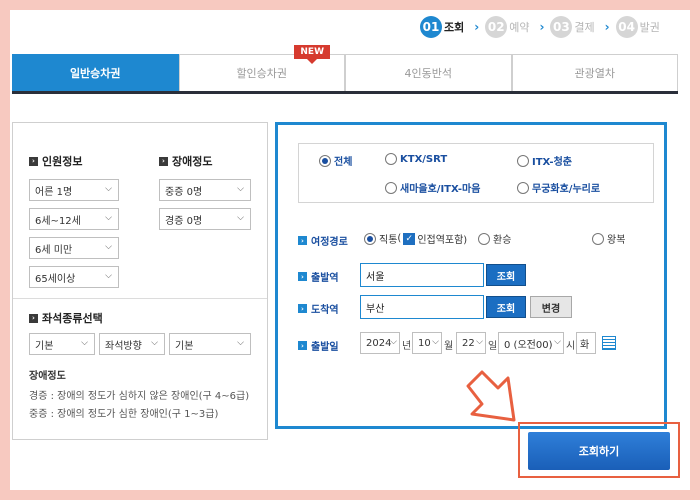 The width and height of the screenshot is (700, 500). I want to click on step-label: 예약, so click(519, 27).